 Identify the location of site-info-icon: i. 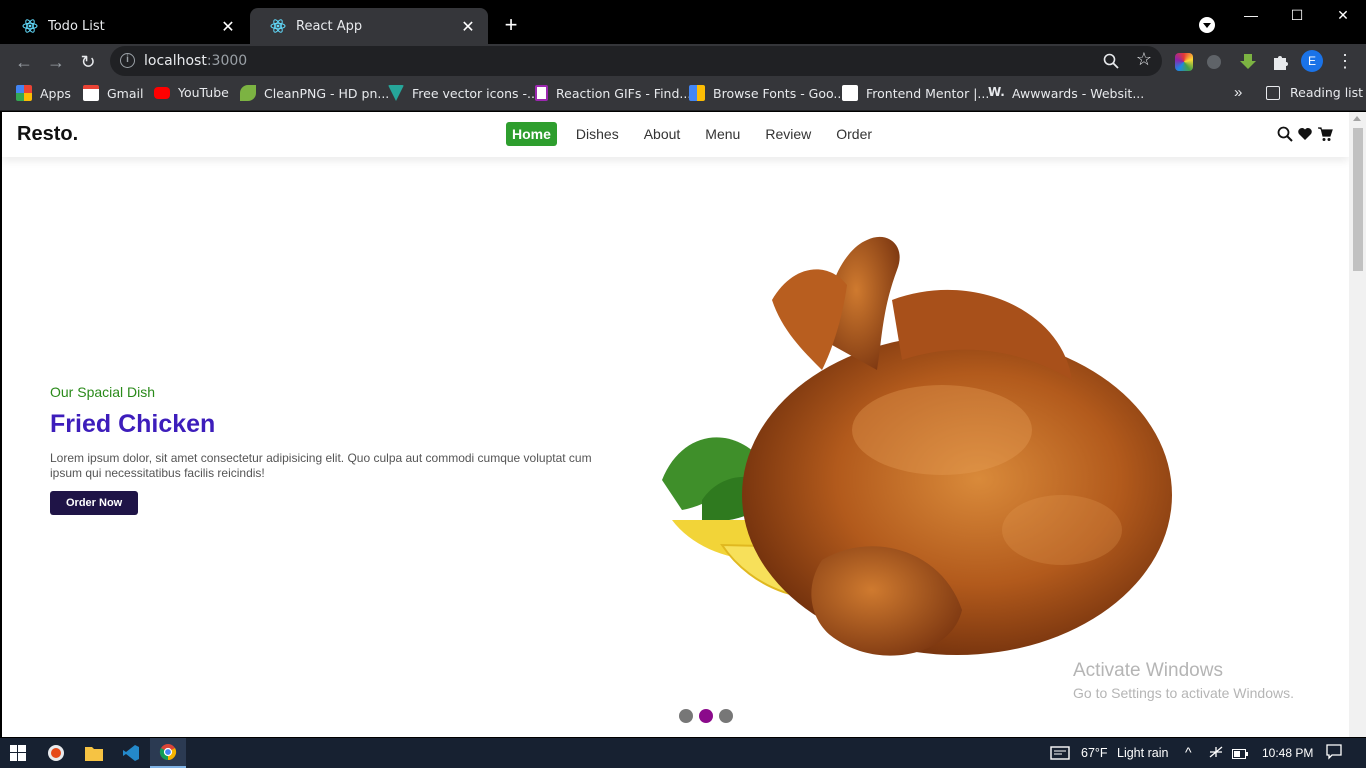
(127, 60).